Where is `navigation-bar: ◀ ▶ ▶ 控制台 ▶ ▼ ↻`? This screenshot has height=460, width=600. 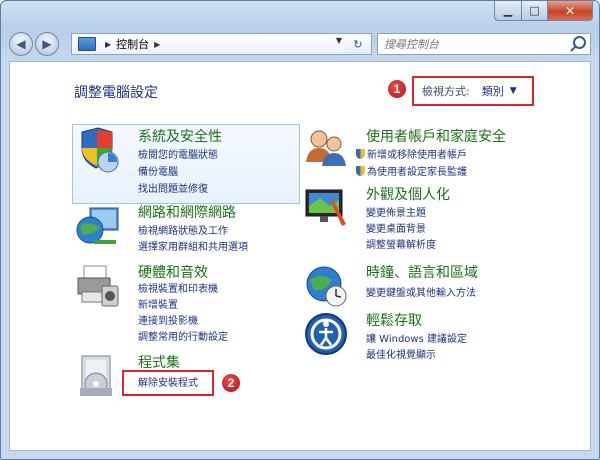 navigation-bar: ◀ ▶ ▶ 控制台 ▶ ▼ ↻ is located at coordinates (300, 44).